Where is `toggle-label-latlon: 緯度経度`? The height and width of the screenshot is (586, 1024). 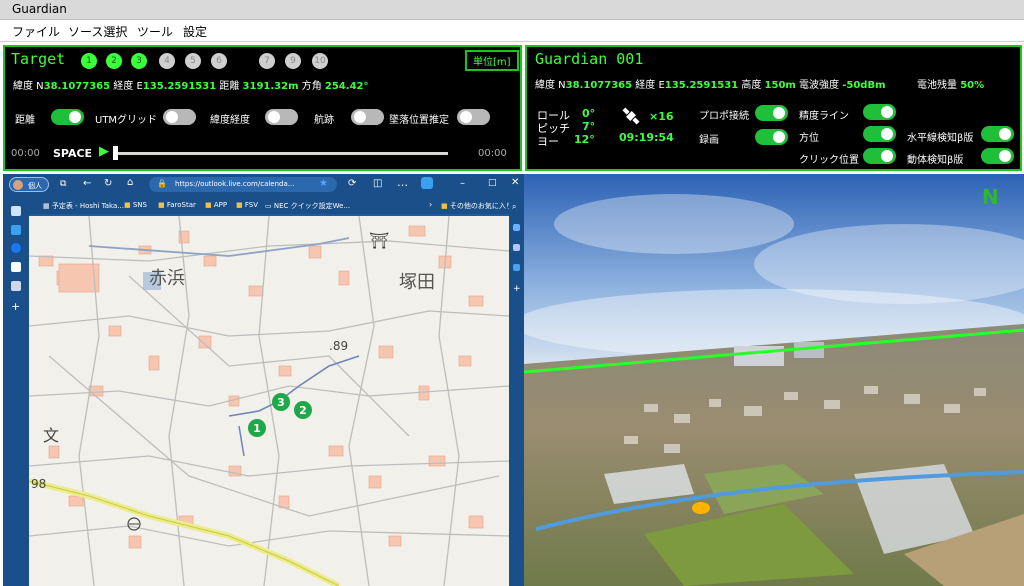 toggle-label-latlon: 緯度経度 is located at coordinates (230, 120).